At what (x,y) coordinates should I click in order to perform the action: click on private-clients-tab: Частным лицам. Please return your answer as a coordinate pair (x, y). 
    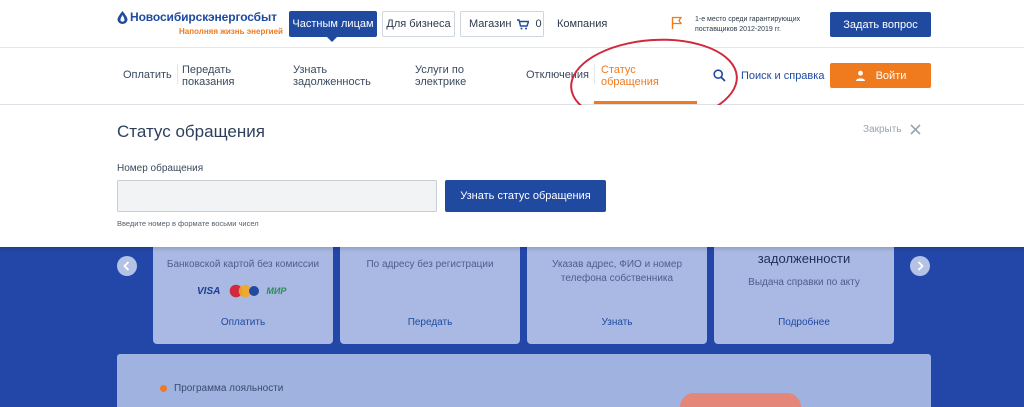
    Looking at the image, I should click on (333, 26).